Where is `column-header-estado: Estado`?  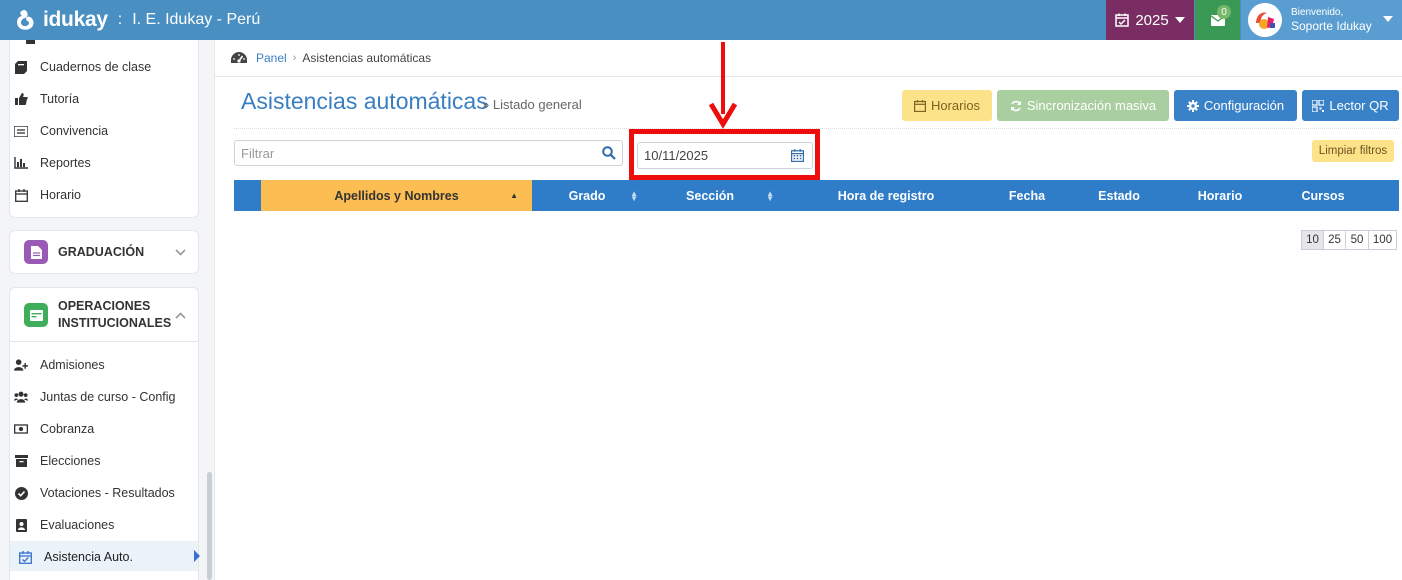
column-header-estado: Estado is located at coordinates (1119, 195).